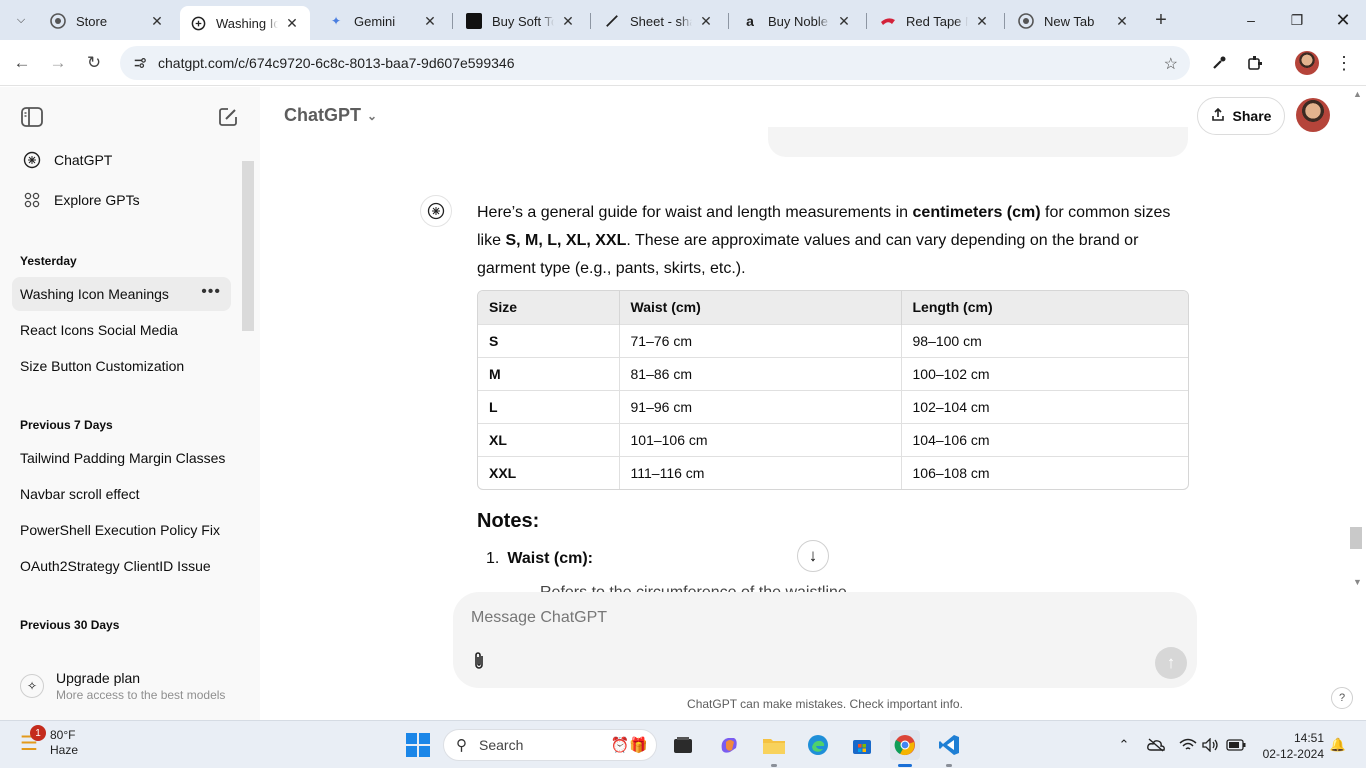 The image size is (1366, 768). I want to click on tab-new-tab: New Tab ✕, so click(1074, 21).